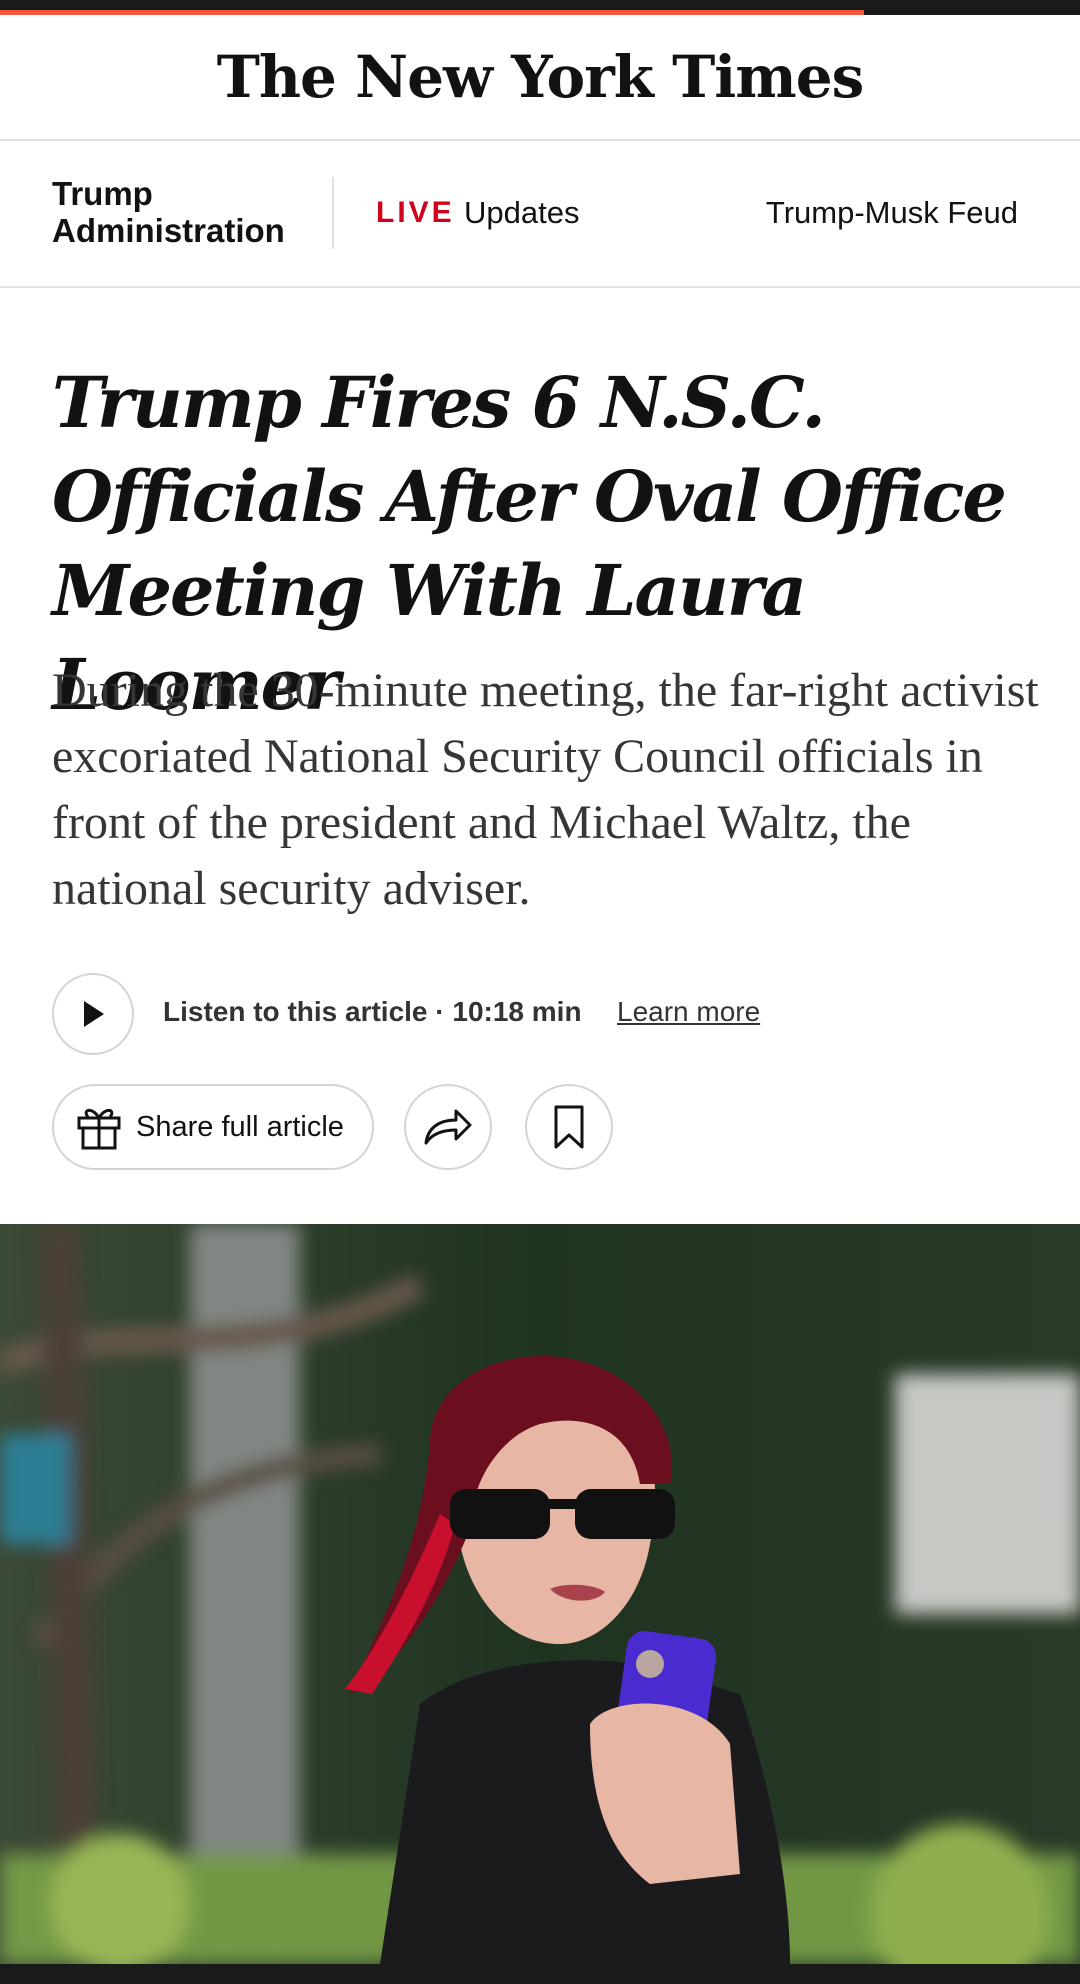 This screenshot has width=1080, height=1984. Describe the element at coordinates (415, 213) in the screenshot. I see `live-badge: LIVE` at that location.